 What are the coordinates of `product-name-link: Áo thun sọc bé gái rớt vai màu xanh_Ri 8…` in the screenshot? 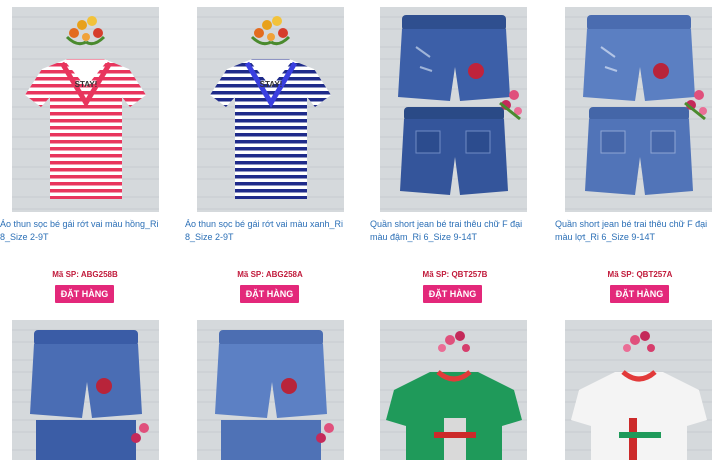 It's located at (270, 231).